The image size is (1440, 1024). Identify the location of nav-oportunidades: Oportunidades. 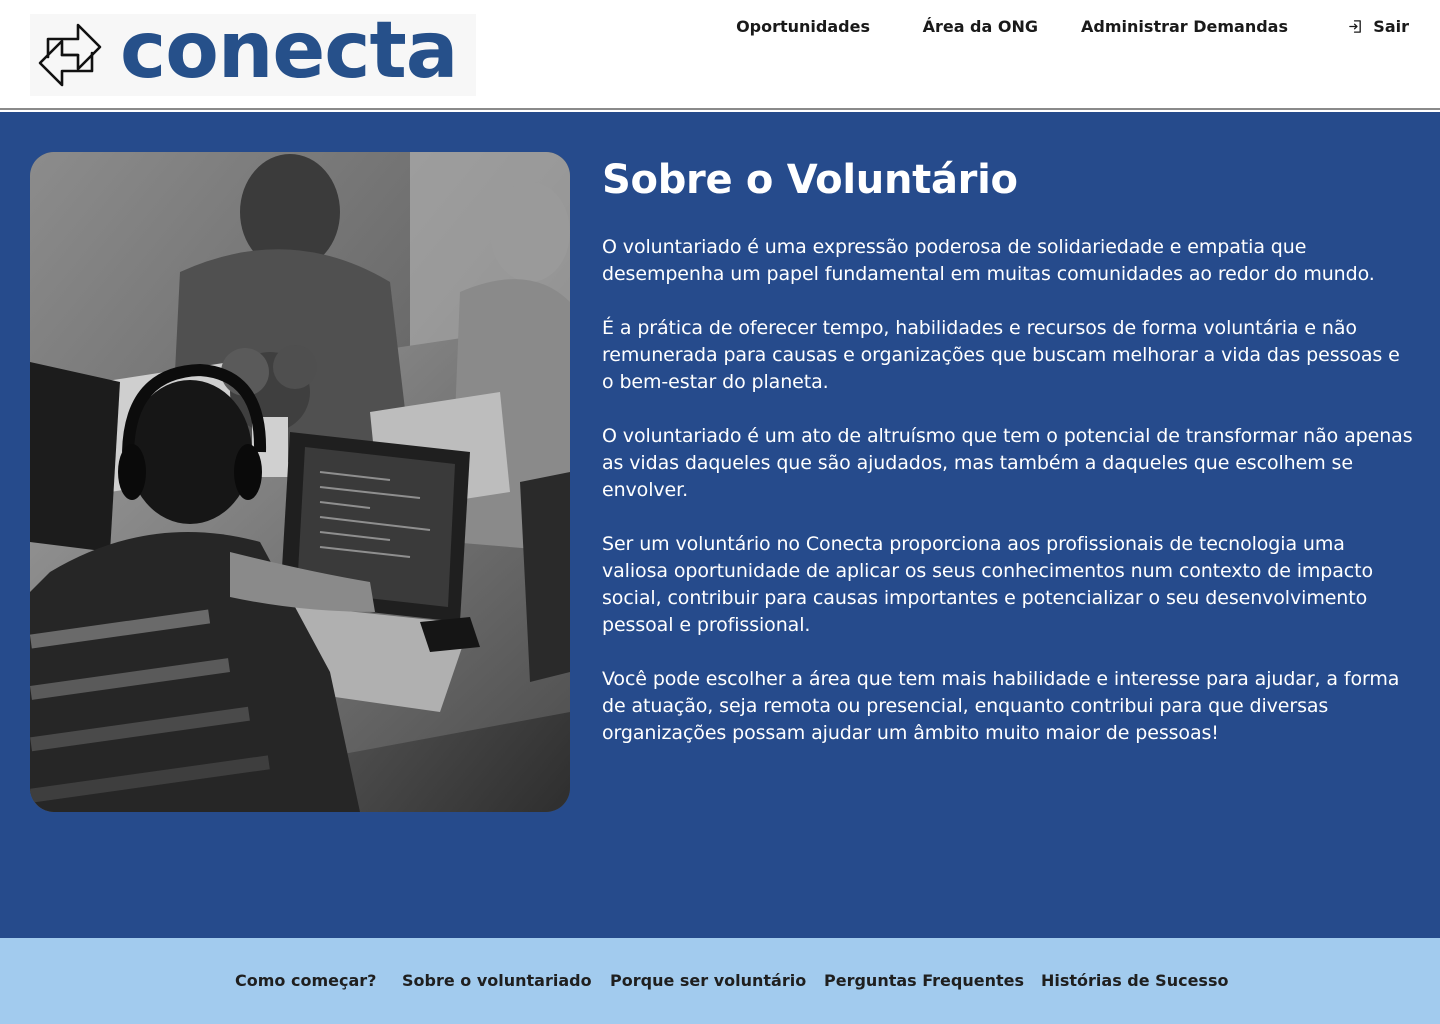
(803, 26).